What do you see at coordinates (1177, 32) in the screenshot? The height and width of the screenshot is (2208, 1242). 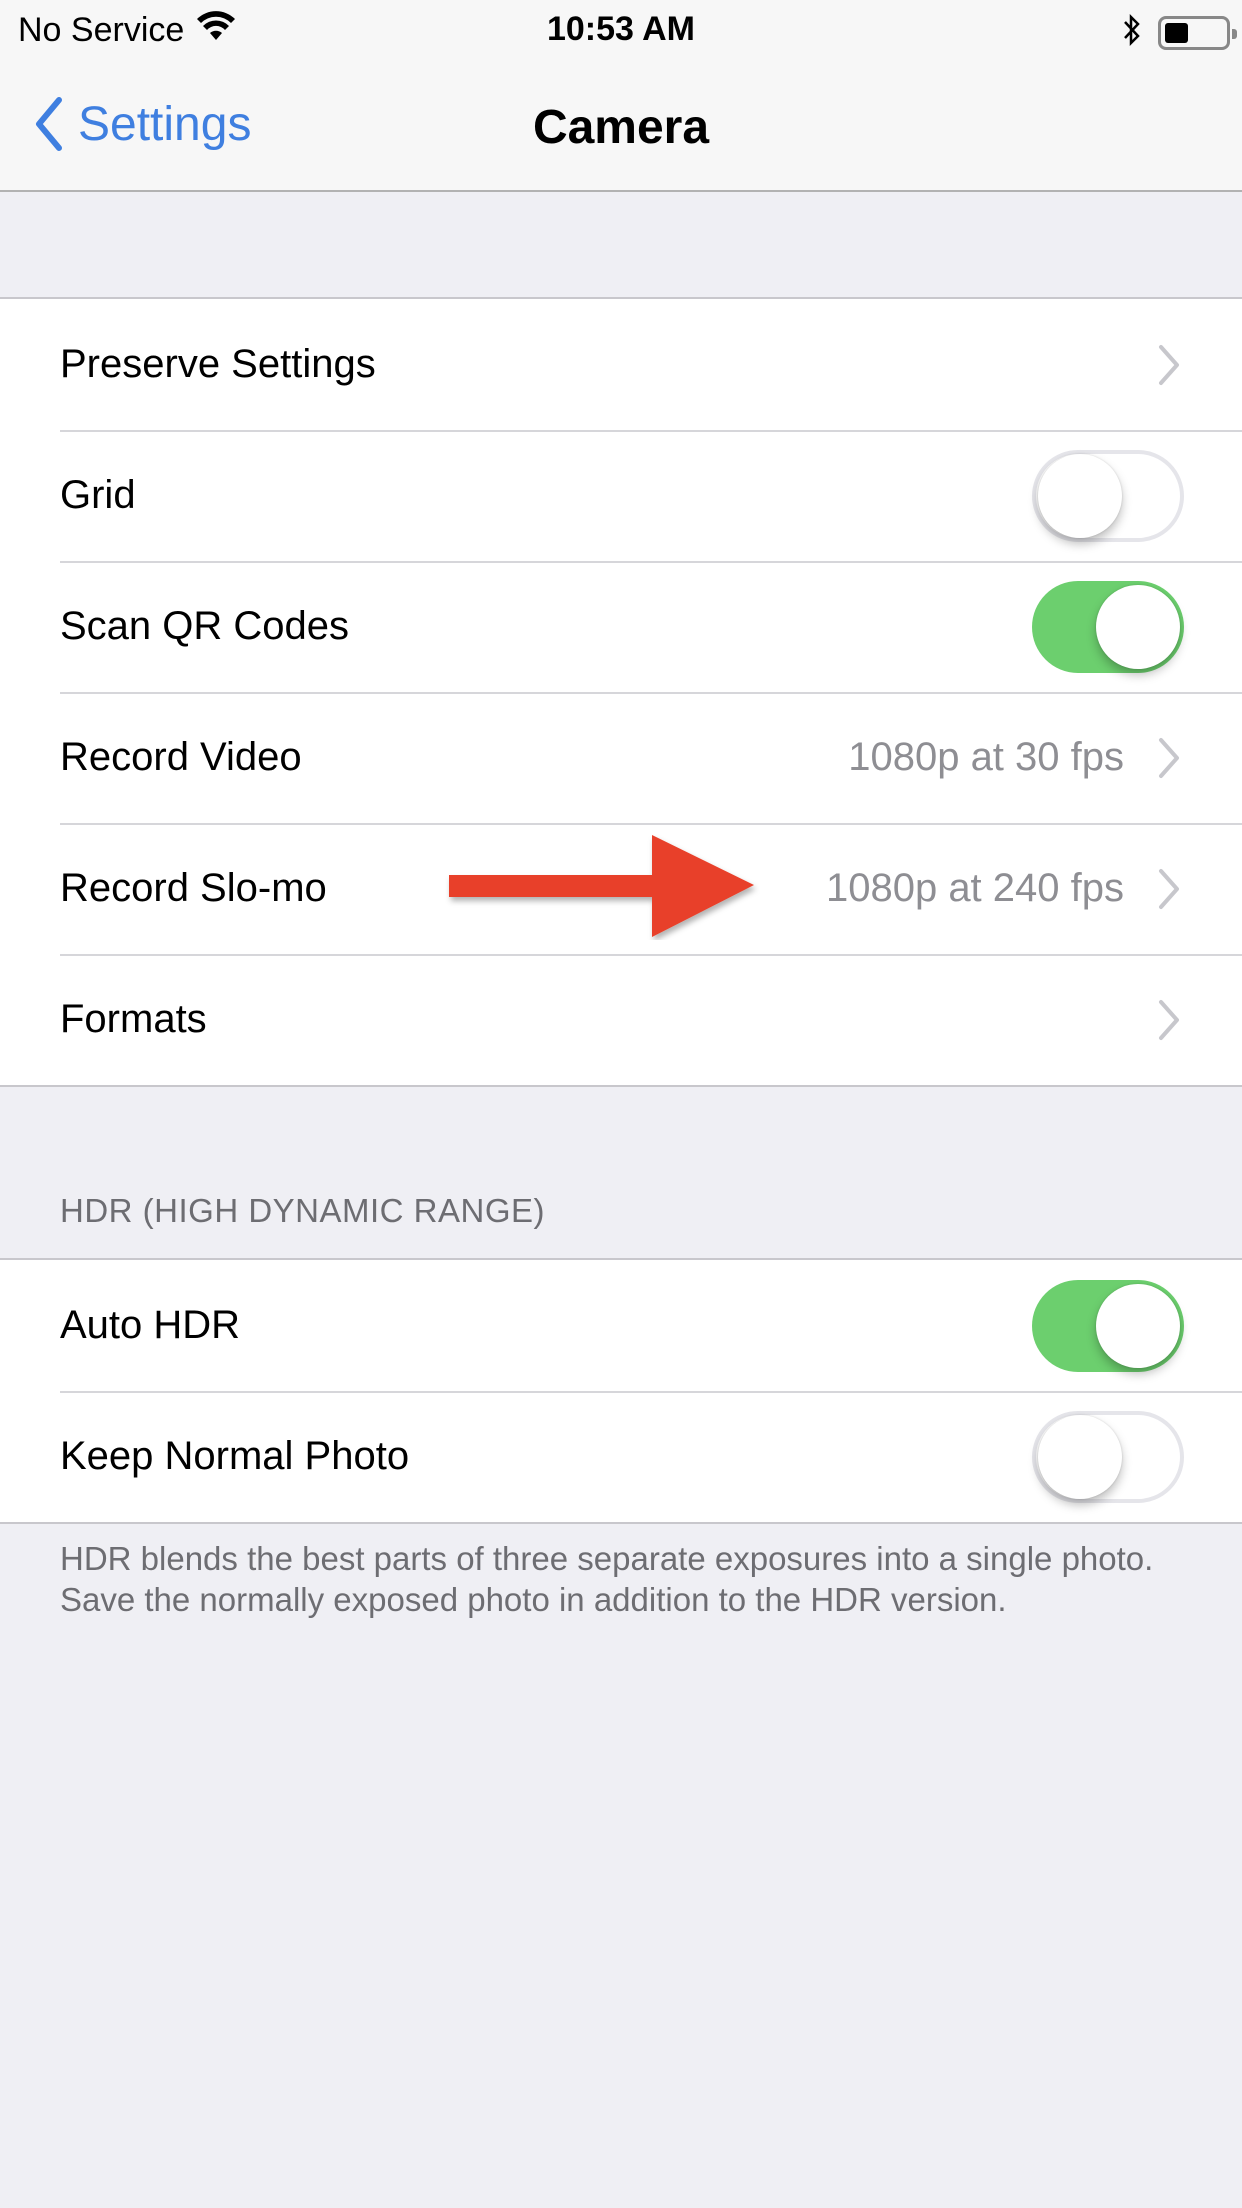 I see `battery-fill` at bounding box center [1177, 32].